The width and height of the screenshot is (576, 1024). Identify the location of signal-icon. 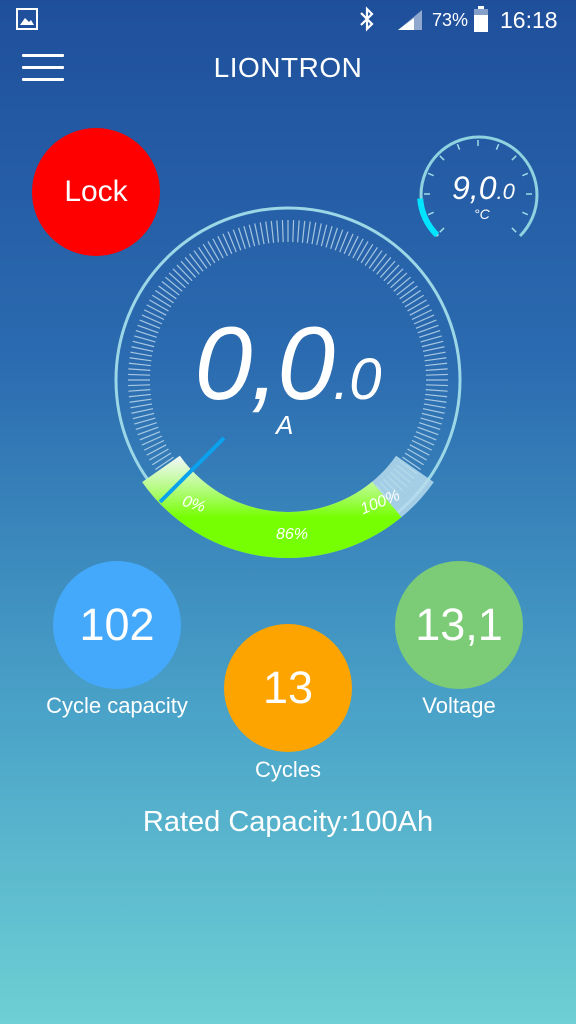
(410, 20).